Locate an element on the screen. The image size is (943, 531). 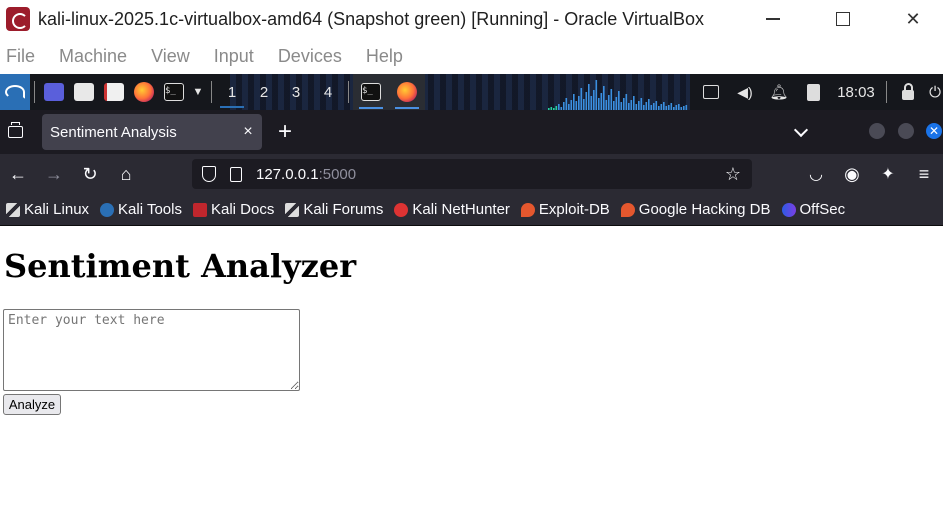
menu-input: Input is located at coordinates (234, 56).